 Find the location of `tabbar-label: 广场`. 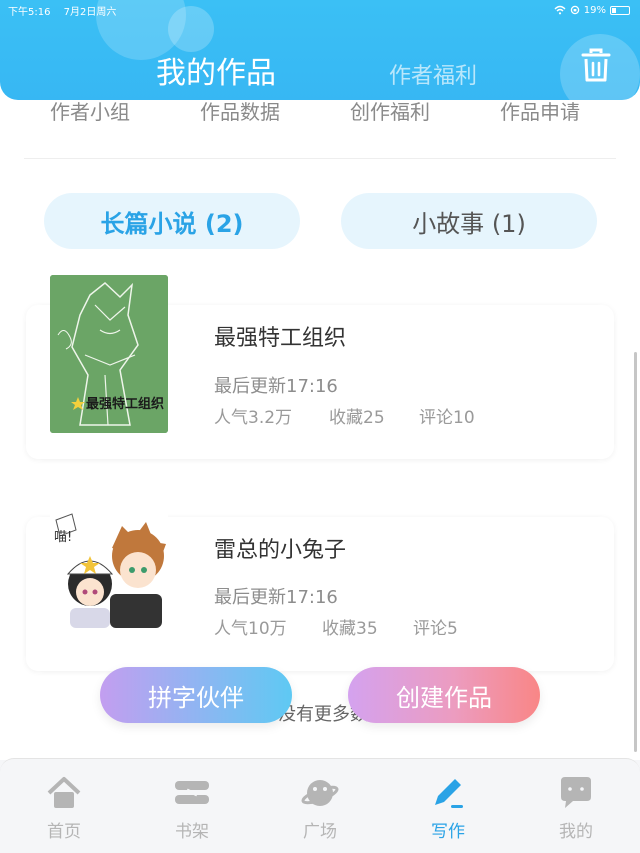

tabbar-label: 广场 is located at coordinates (320, 832).